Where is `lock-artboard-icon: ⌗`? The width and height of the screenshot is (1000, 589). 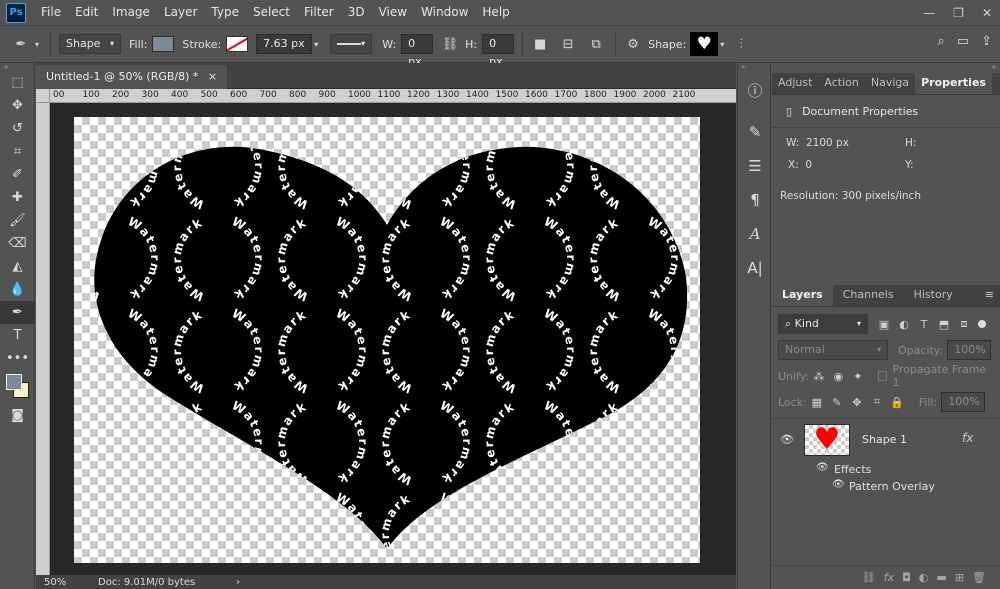 lock-artboard-icon: ⌗ is located at coordinates (877, 402).